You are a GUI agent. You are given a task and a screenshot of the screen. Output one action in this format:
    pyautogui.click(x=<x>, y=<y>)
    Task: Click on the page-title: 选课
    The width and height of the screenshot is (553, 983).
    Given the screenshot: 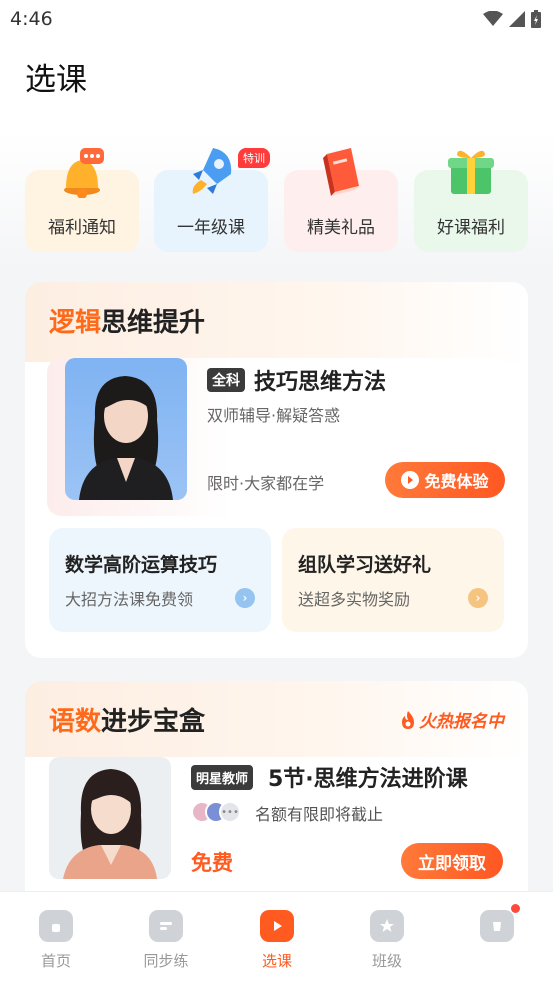 What is the action you would take?
    pyautogui.click(x=56, y=80)
    